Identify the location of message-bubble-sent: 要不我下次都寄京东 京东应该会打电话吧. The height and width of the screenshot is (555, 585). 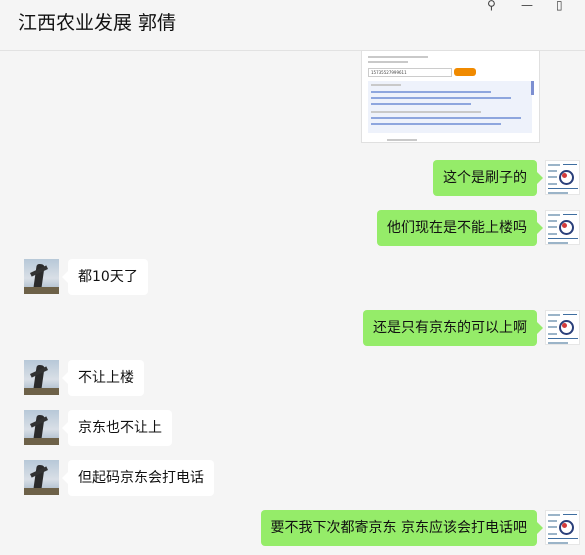
(402, 528).